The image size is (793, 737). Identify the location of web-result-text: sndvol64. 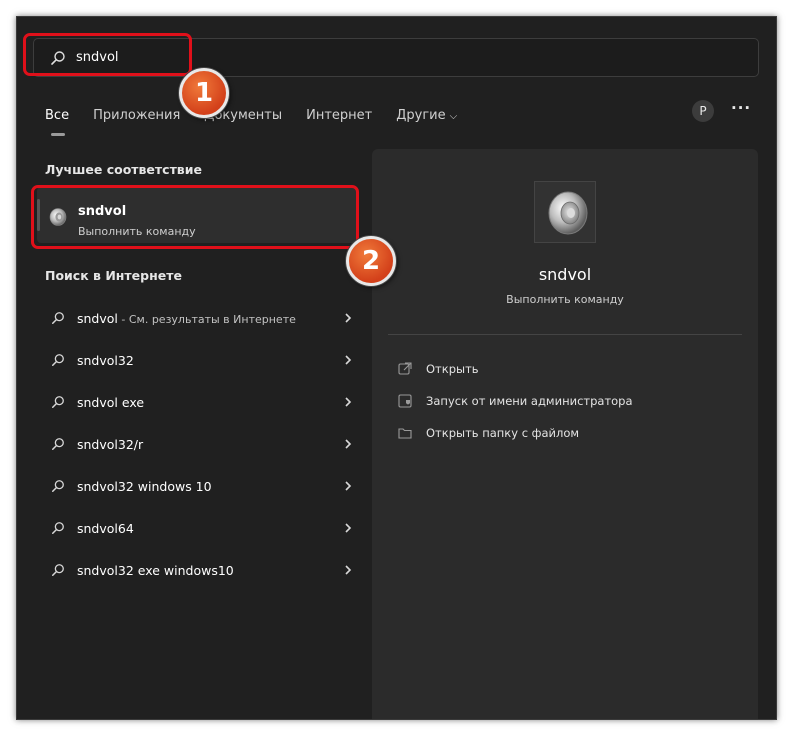
(105, 528).